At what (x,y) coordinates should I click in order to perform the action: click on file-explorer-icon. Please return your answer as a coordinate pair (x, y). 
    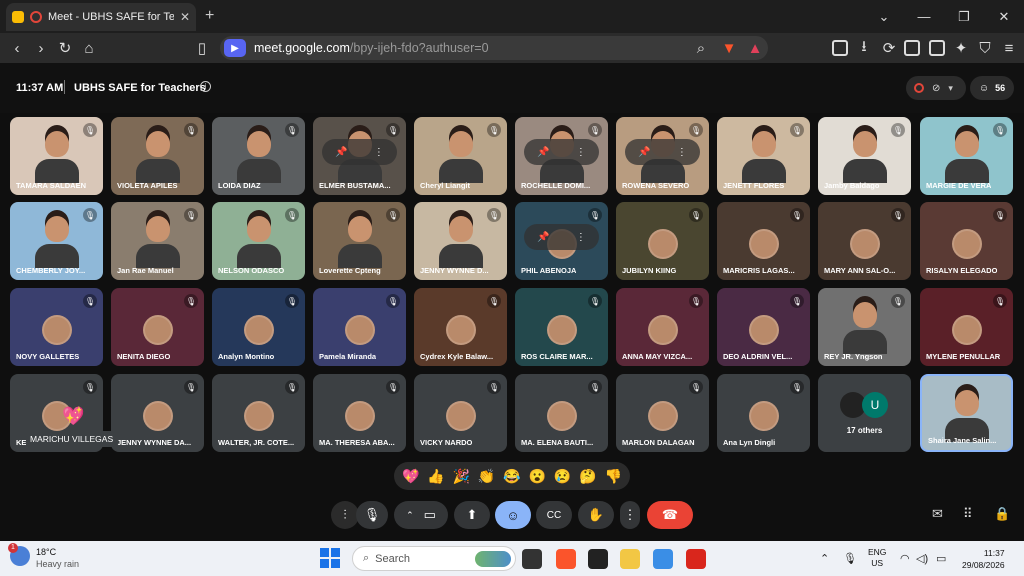
    Looking at the image, I should click on (630, 559).